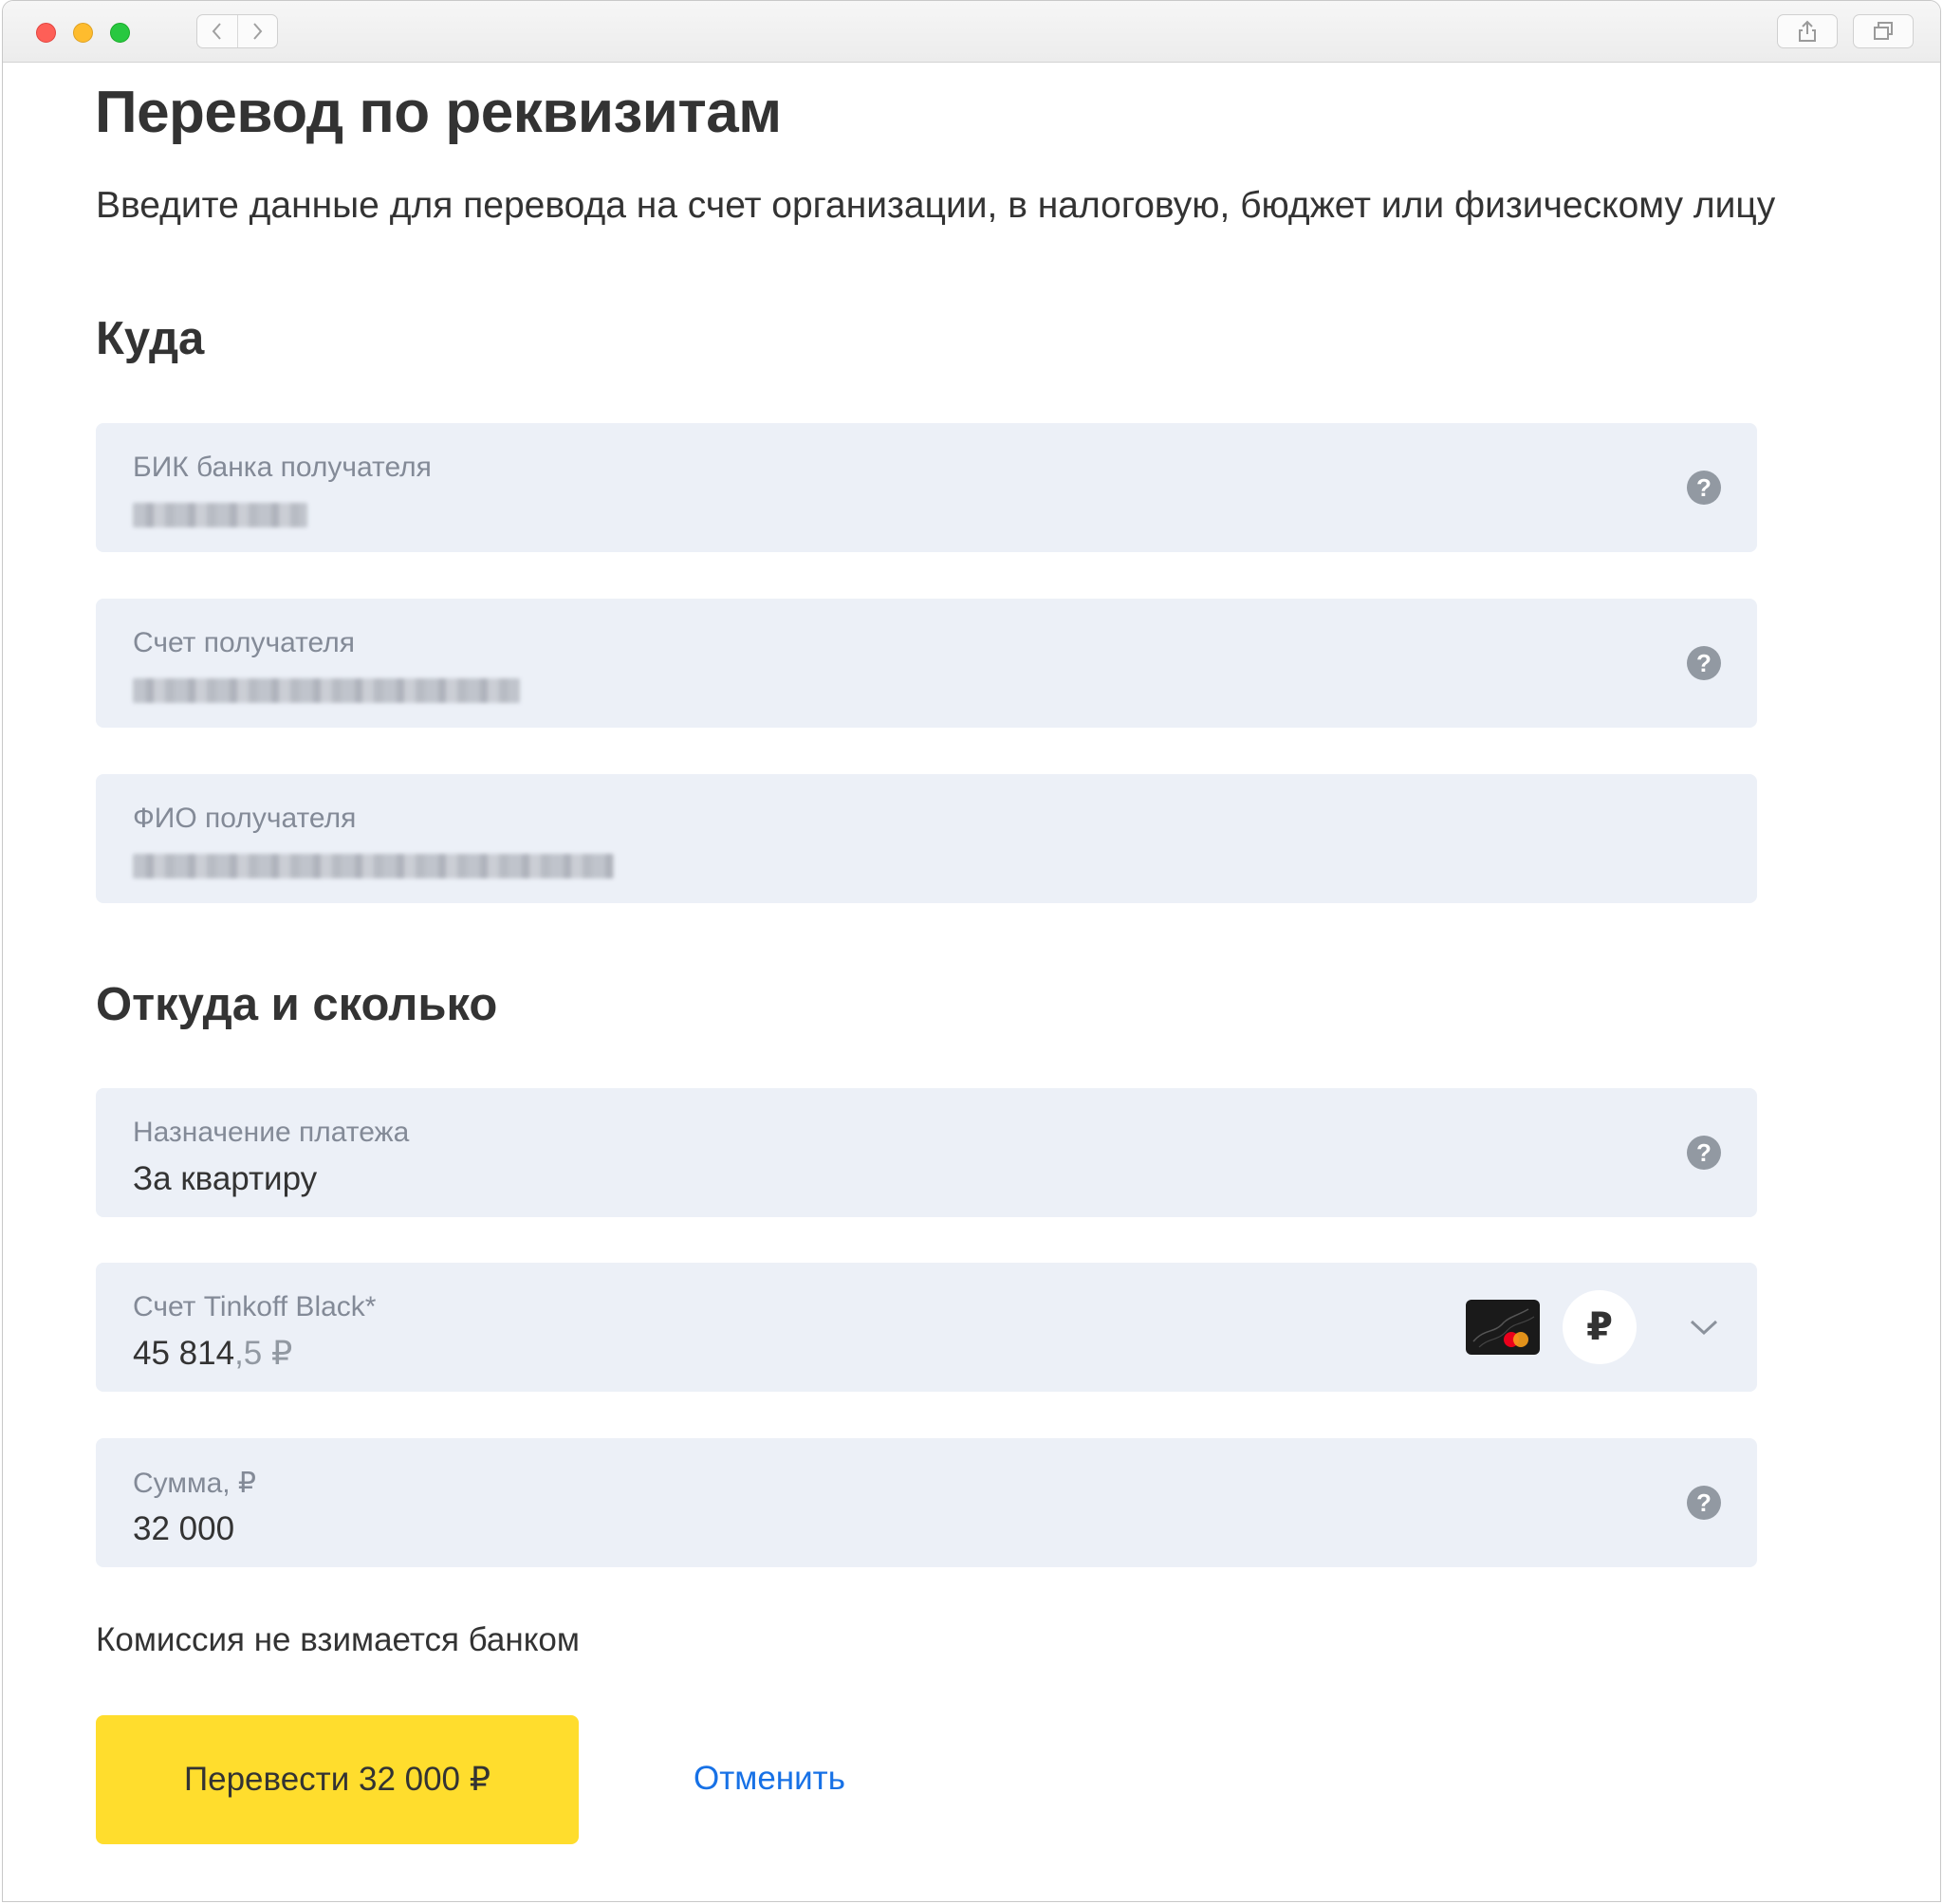 The width and height of the screenshot is (1943, 1904). I want to click on recipient-account-value-blurred, so click(327, 690).